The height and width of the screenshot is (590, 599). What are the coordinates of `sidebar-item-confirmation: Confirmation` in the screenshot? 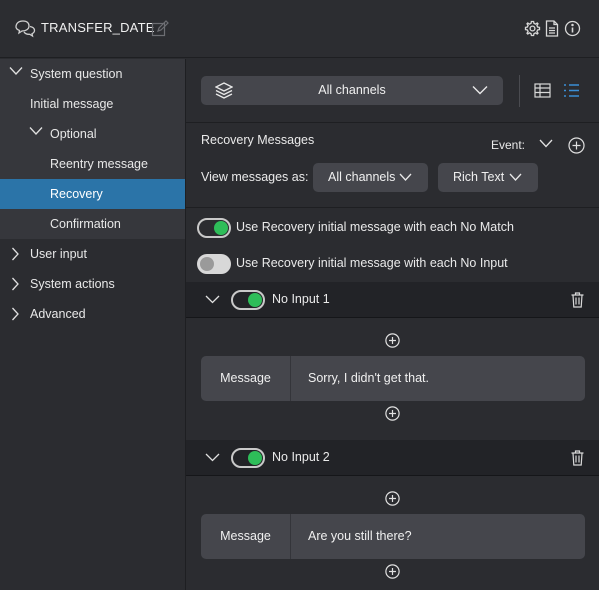 It's located at (92, 224).